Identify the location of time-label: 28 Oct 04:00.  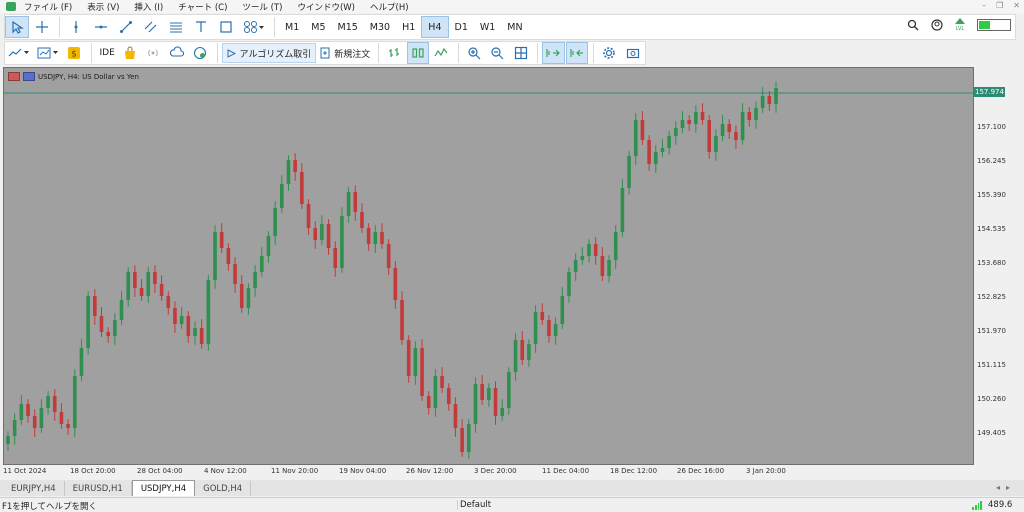
(160, 471).